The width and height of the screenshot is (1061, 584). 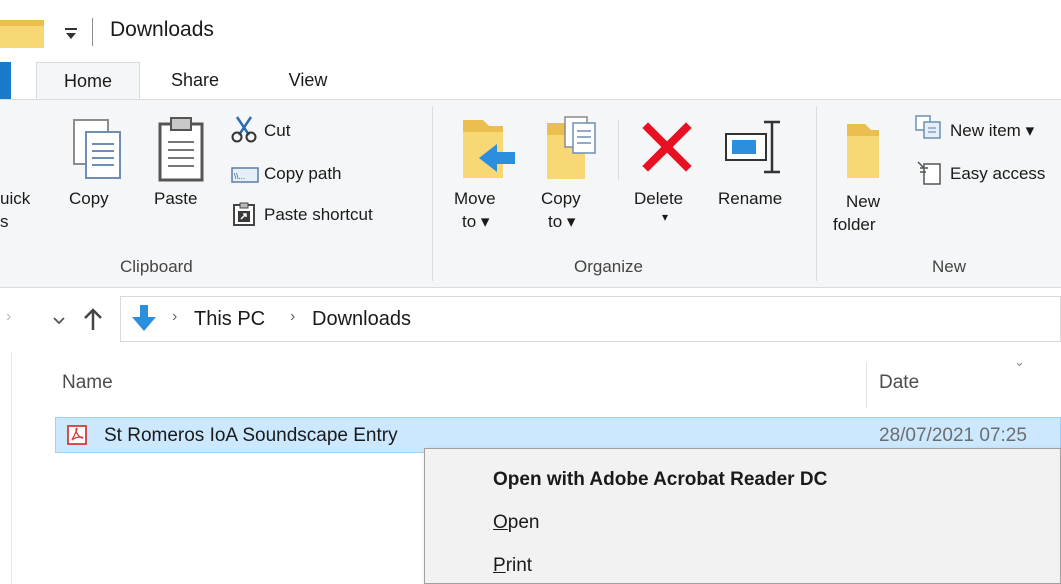 I want to click on delete-icon, so click(x=667, y=147).